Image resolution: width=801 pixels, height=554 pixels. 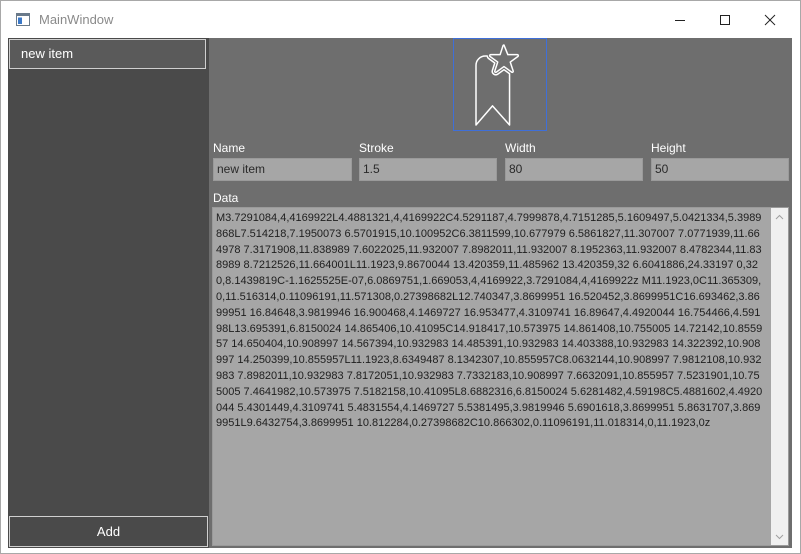 I want to click on add-button: Add, so click(x=108, y=531).